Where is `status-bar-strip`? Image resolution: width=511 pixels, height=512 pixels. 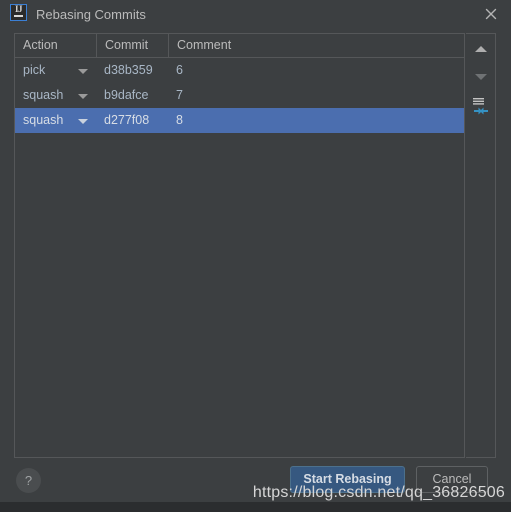
status-bar-strip is located at coordinates (255, 507).